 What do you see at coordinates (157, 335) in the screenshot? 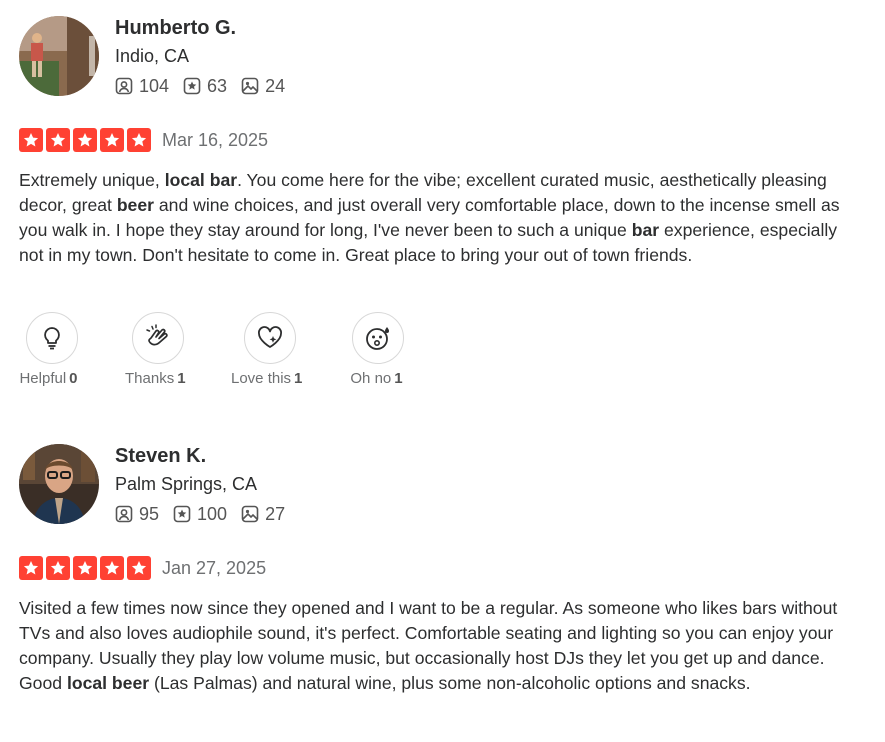
I see `clapping-hands-icon` at bounding box center [157, 335].